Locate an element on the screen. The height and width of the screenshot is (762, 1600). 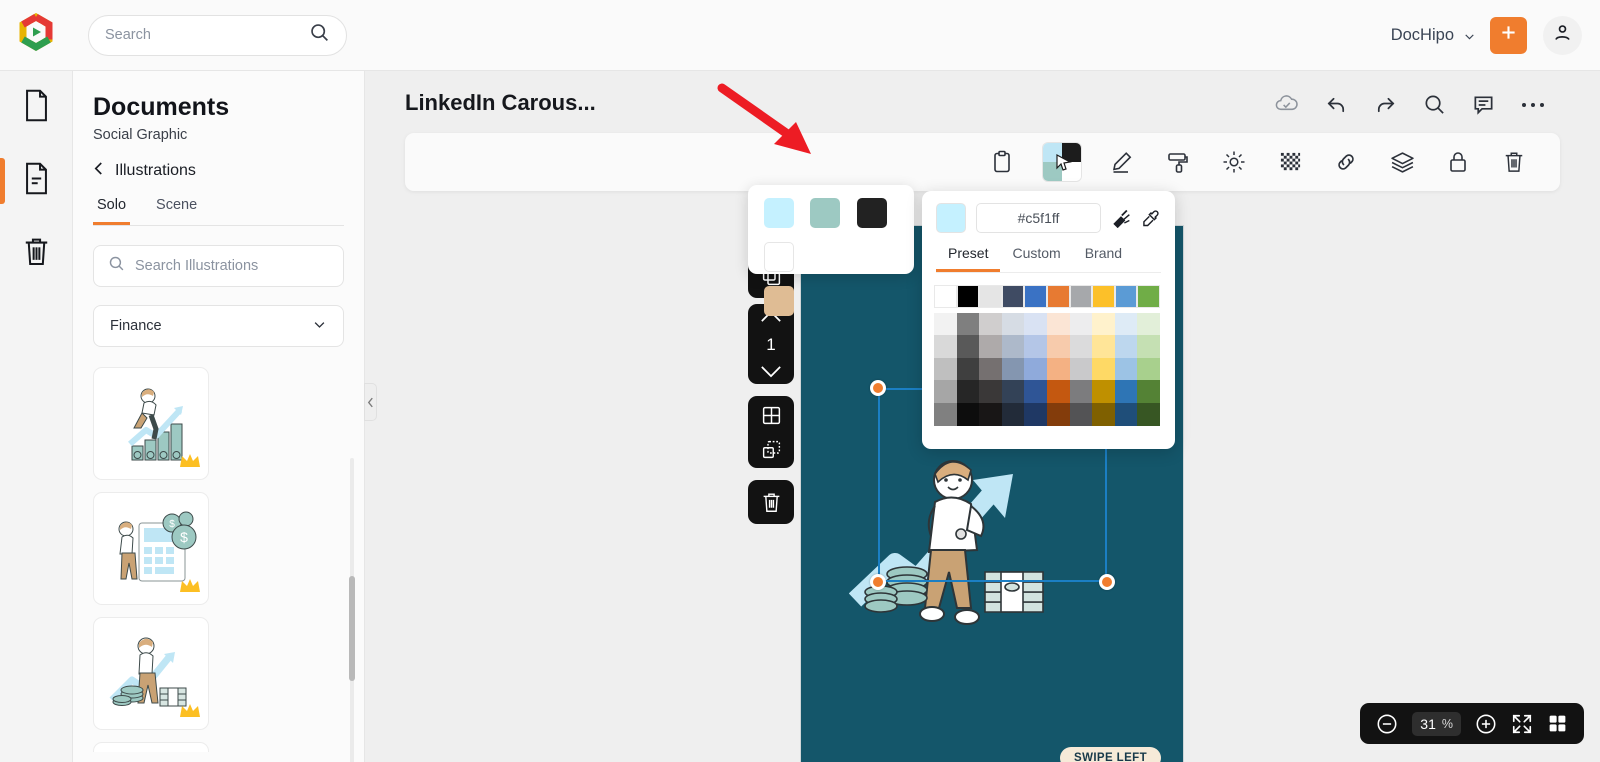
chevron-left-icon is located at coordinates (98, 171).